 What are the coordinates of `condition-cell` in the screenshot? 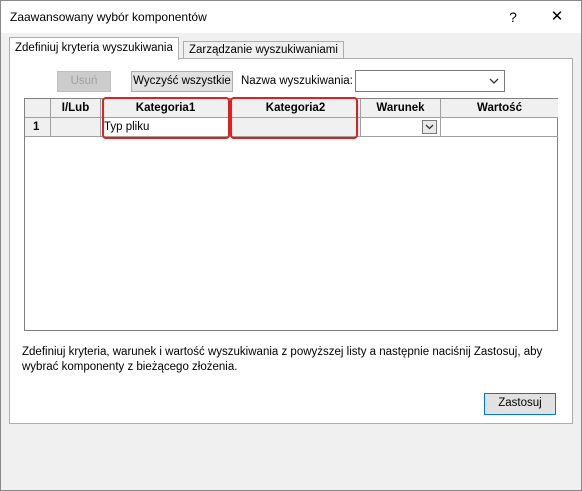 It's located at (401, 127).